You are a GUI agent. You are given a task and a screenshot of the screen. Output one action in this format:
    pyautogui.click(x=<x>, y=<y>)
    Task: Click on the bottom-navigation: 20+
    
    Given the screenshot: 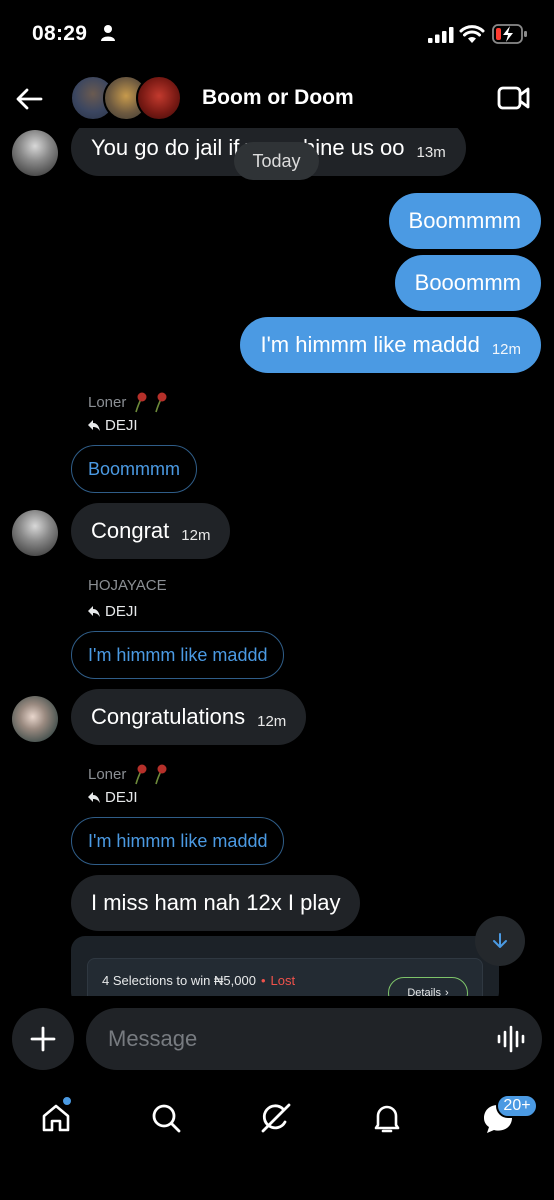 What is the action you would take?
    pyautogui.click(x=277, y=1143)
    